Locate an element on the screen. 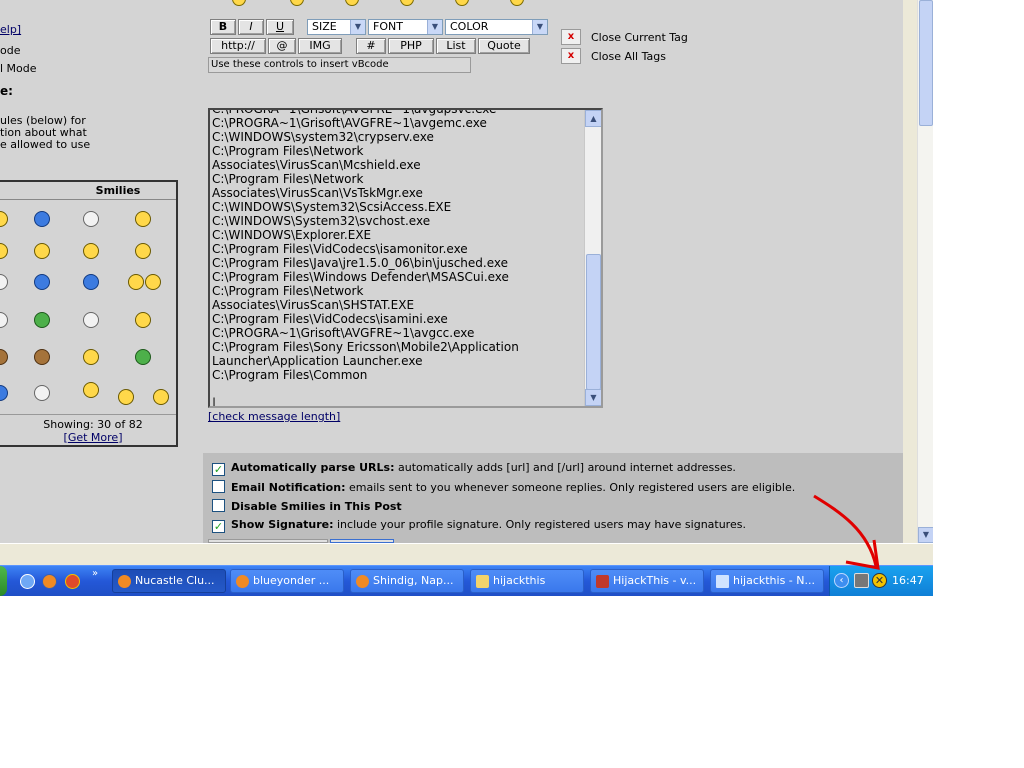 The image size is (1024, 768). get-more-label: Get More is located at coordinates (93, 437).